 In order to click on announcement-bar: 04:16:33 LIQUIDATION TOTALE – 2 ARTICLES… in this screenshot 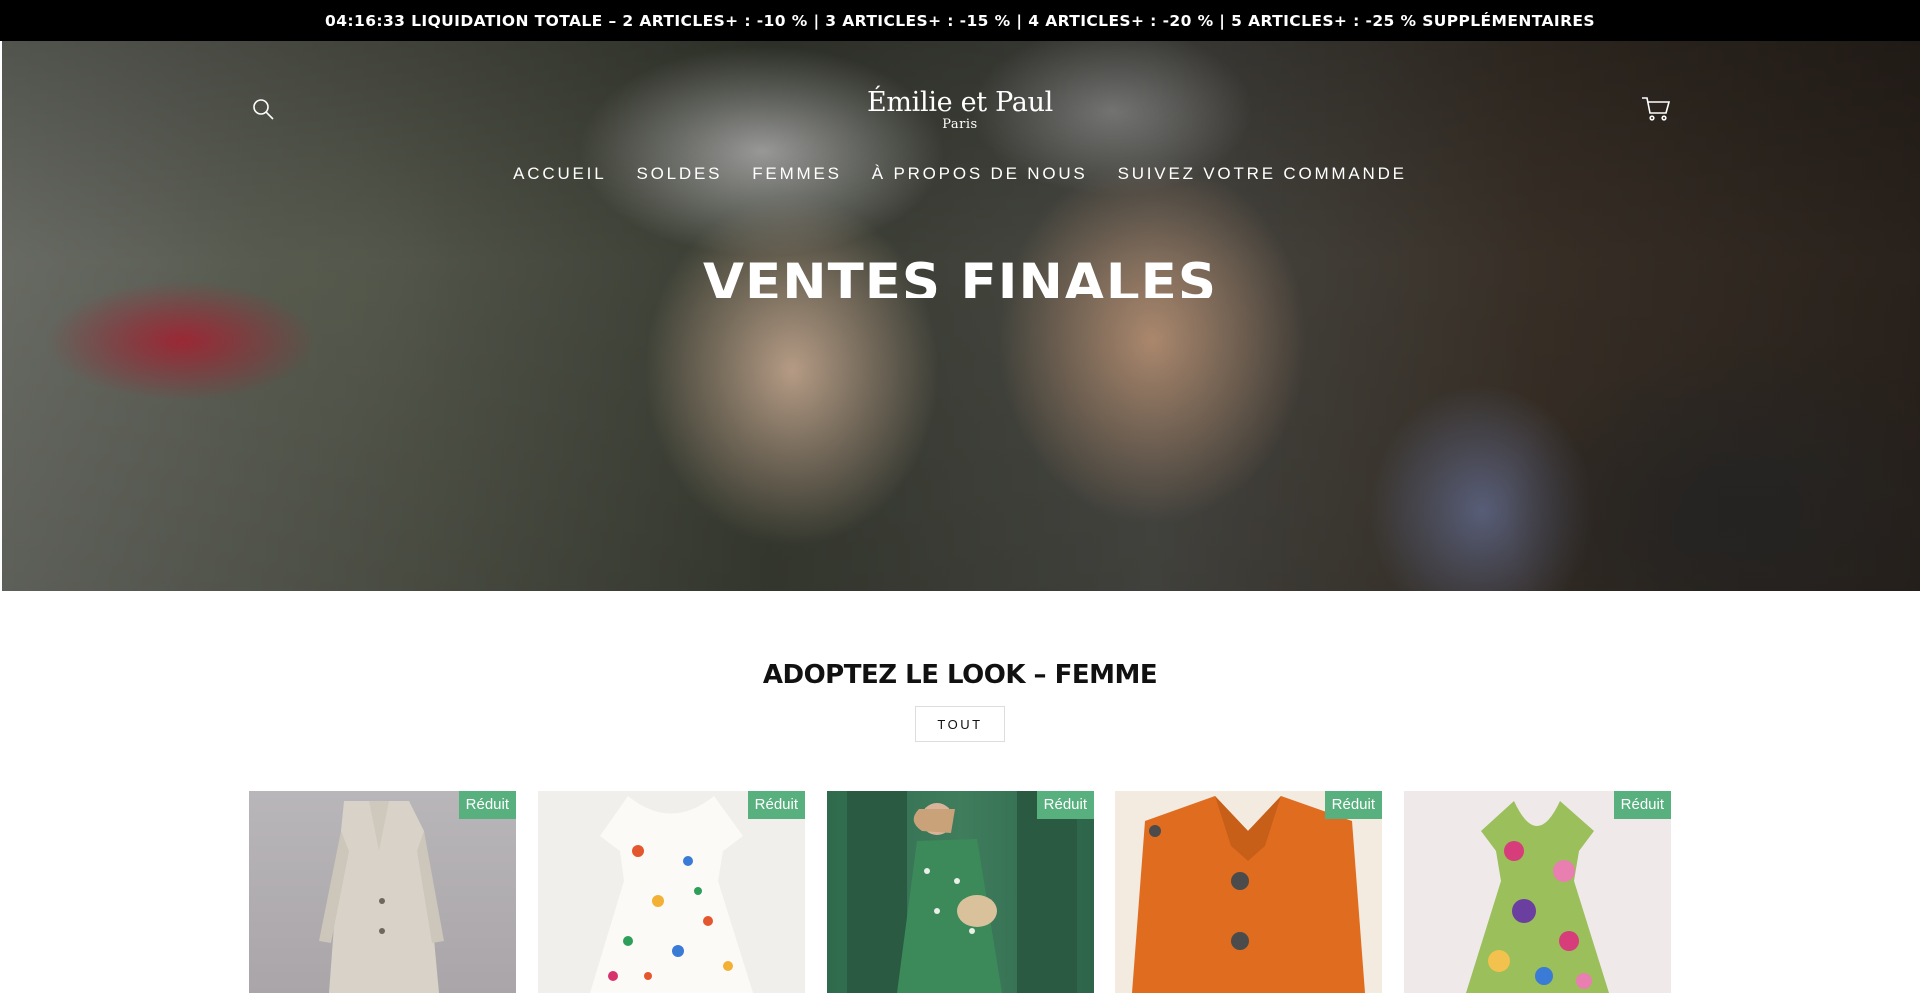, I will do `click(960, 20)`.